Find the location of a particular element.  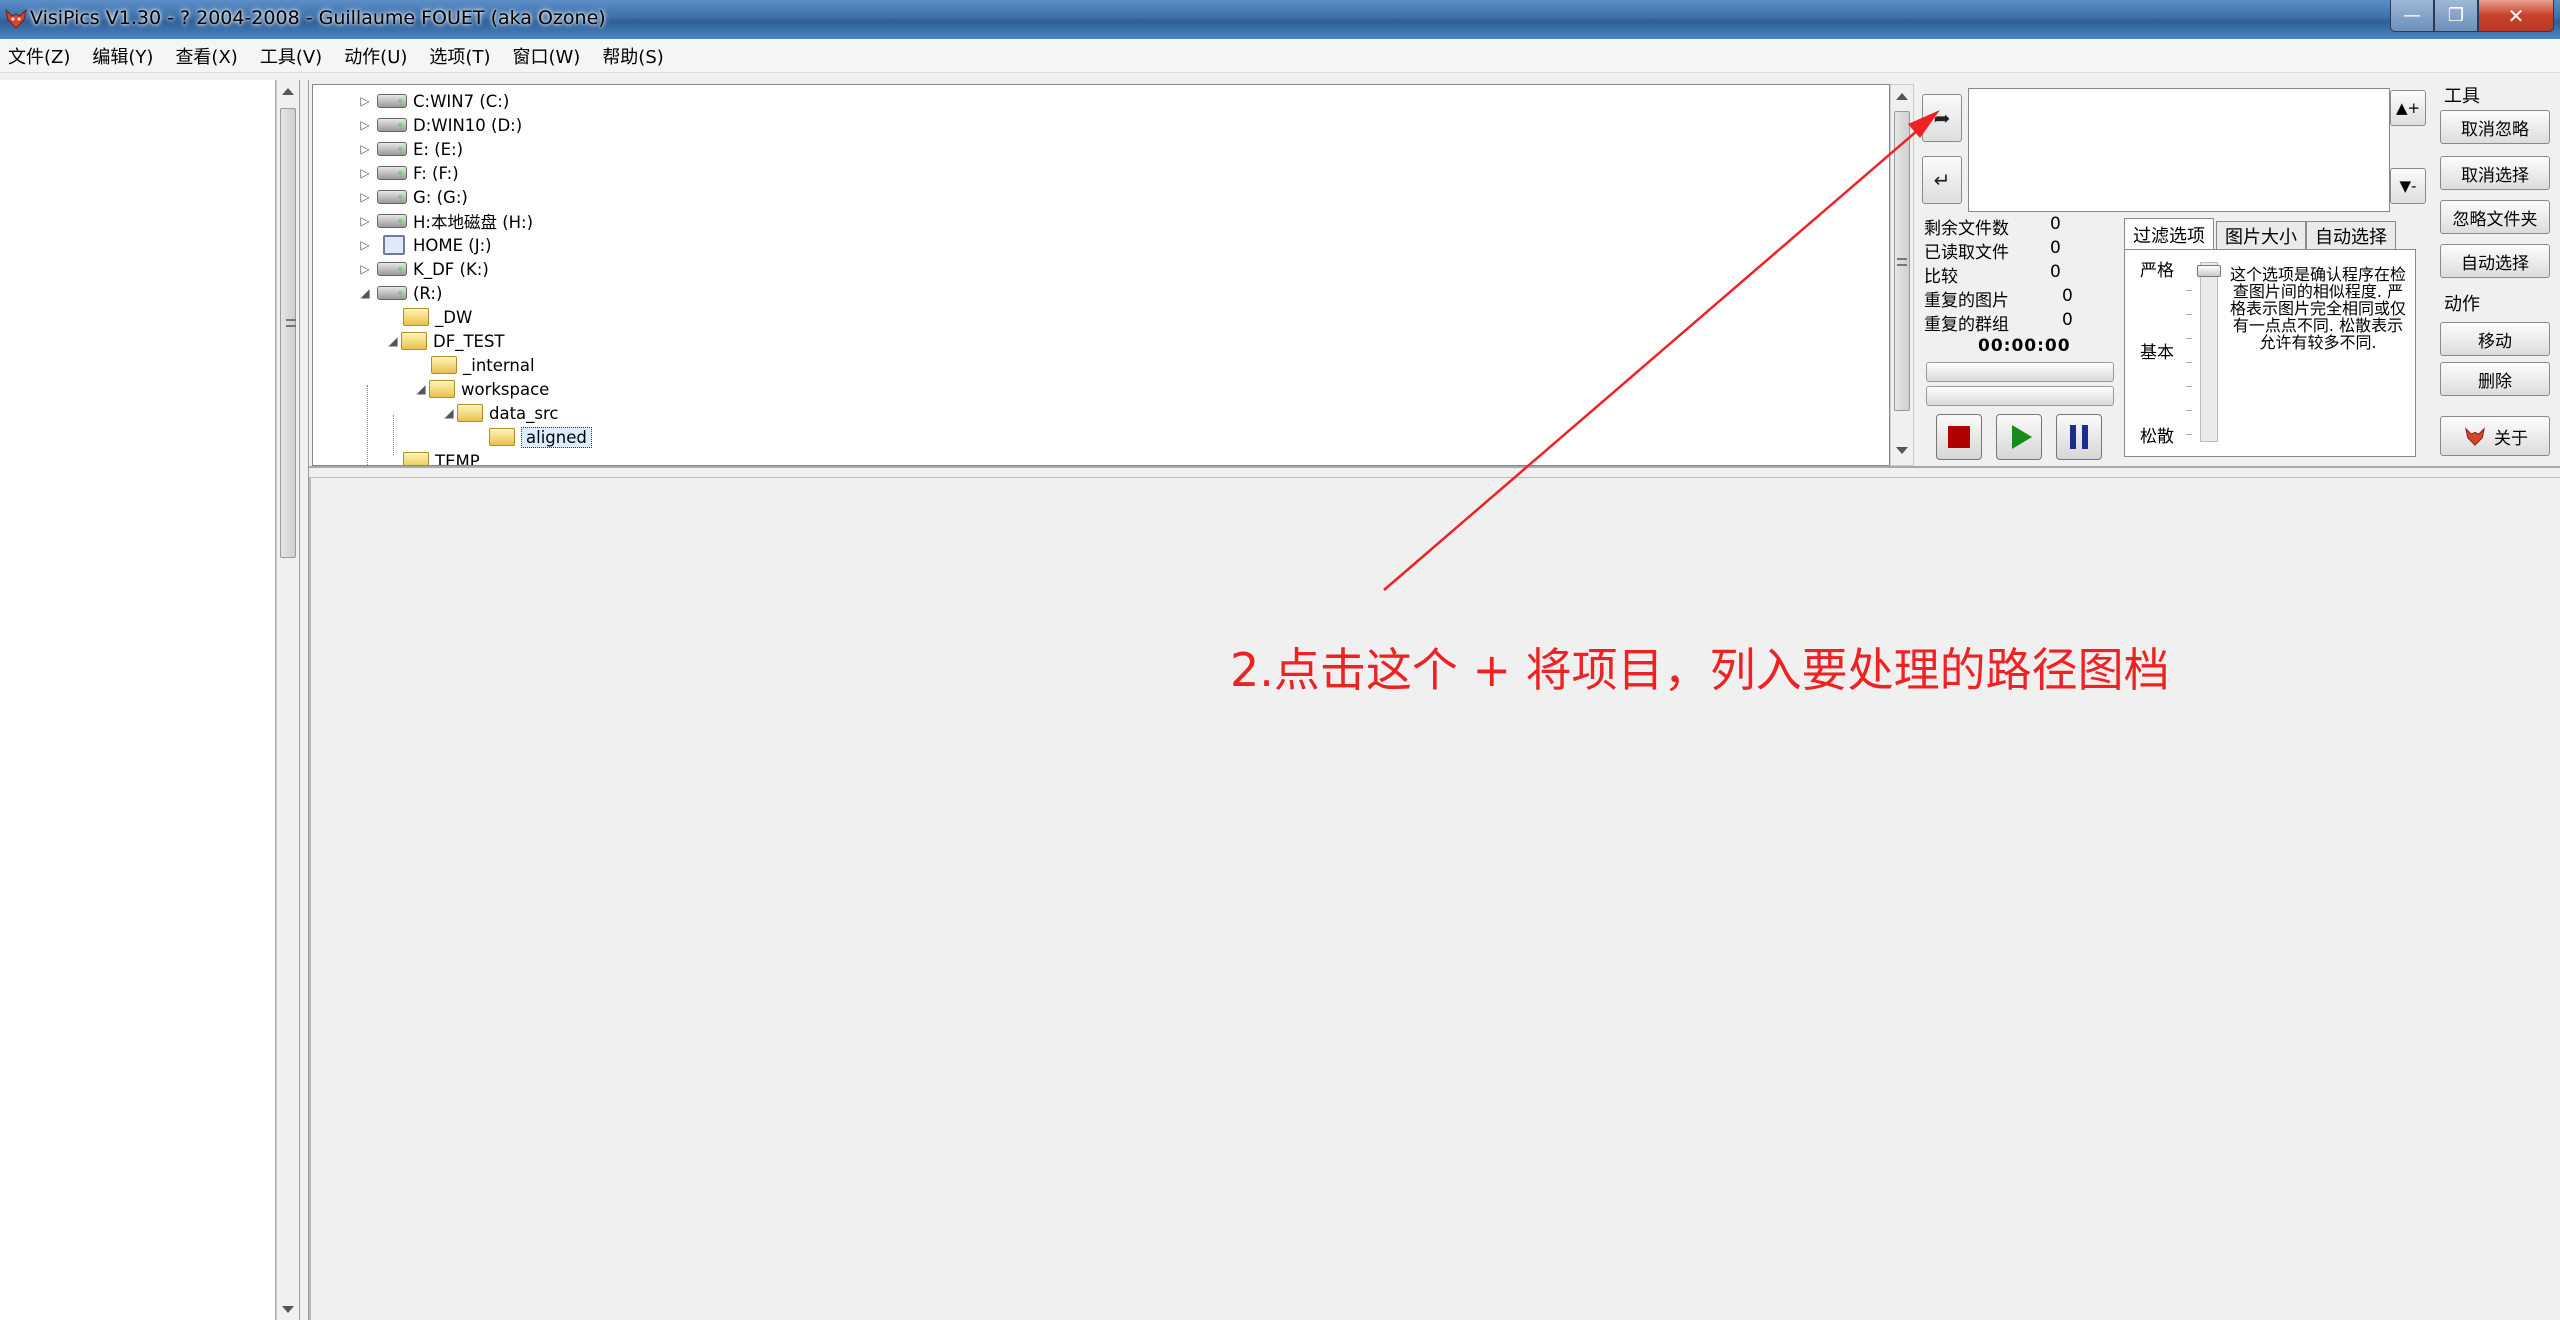

grip-icon is located at coordinates (291, 323).